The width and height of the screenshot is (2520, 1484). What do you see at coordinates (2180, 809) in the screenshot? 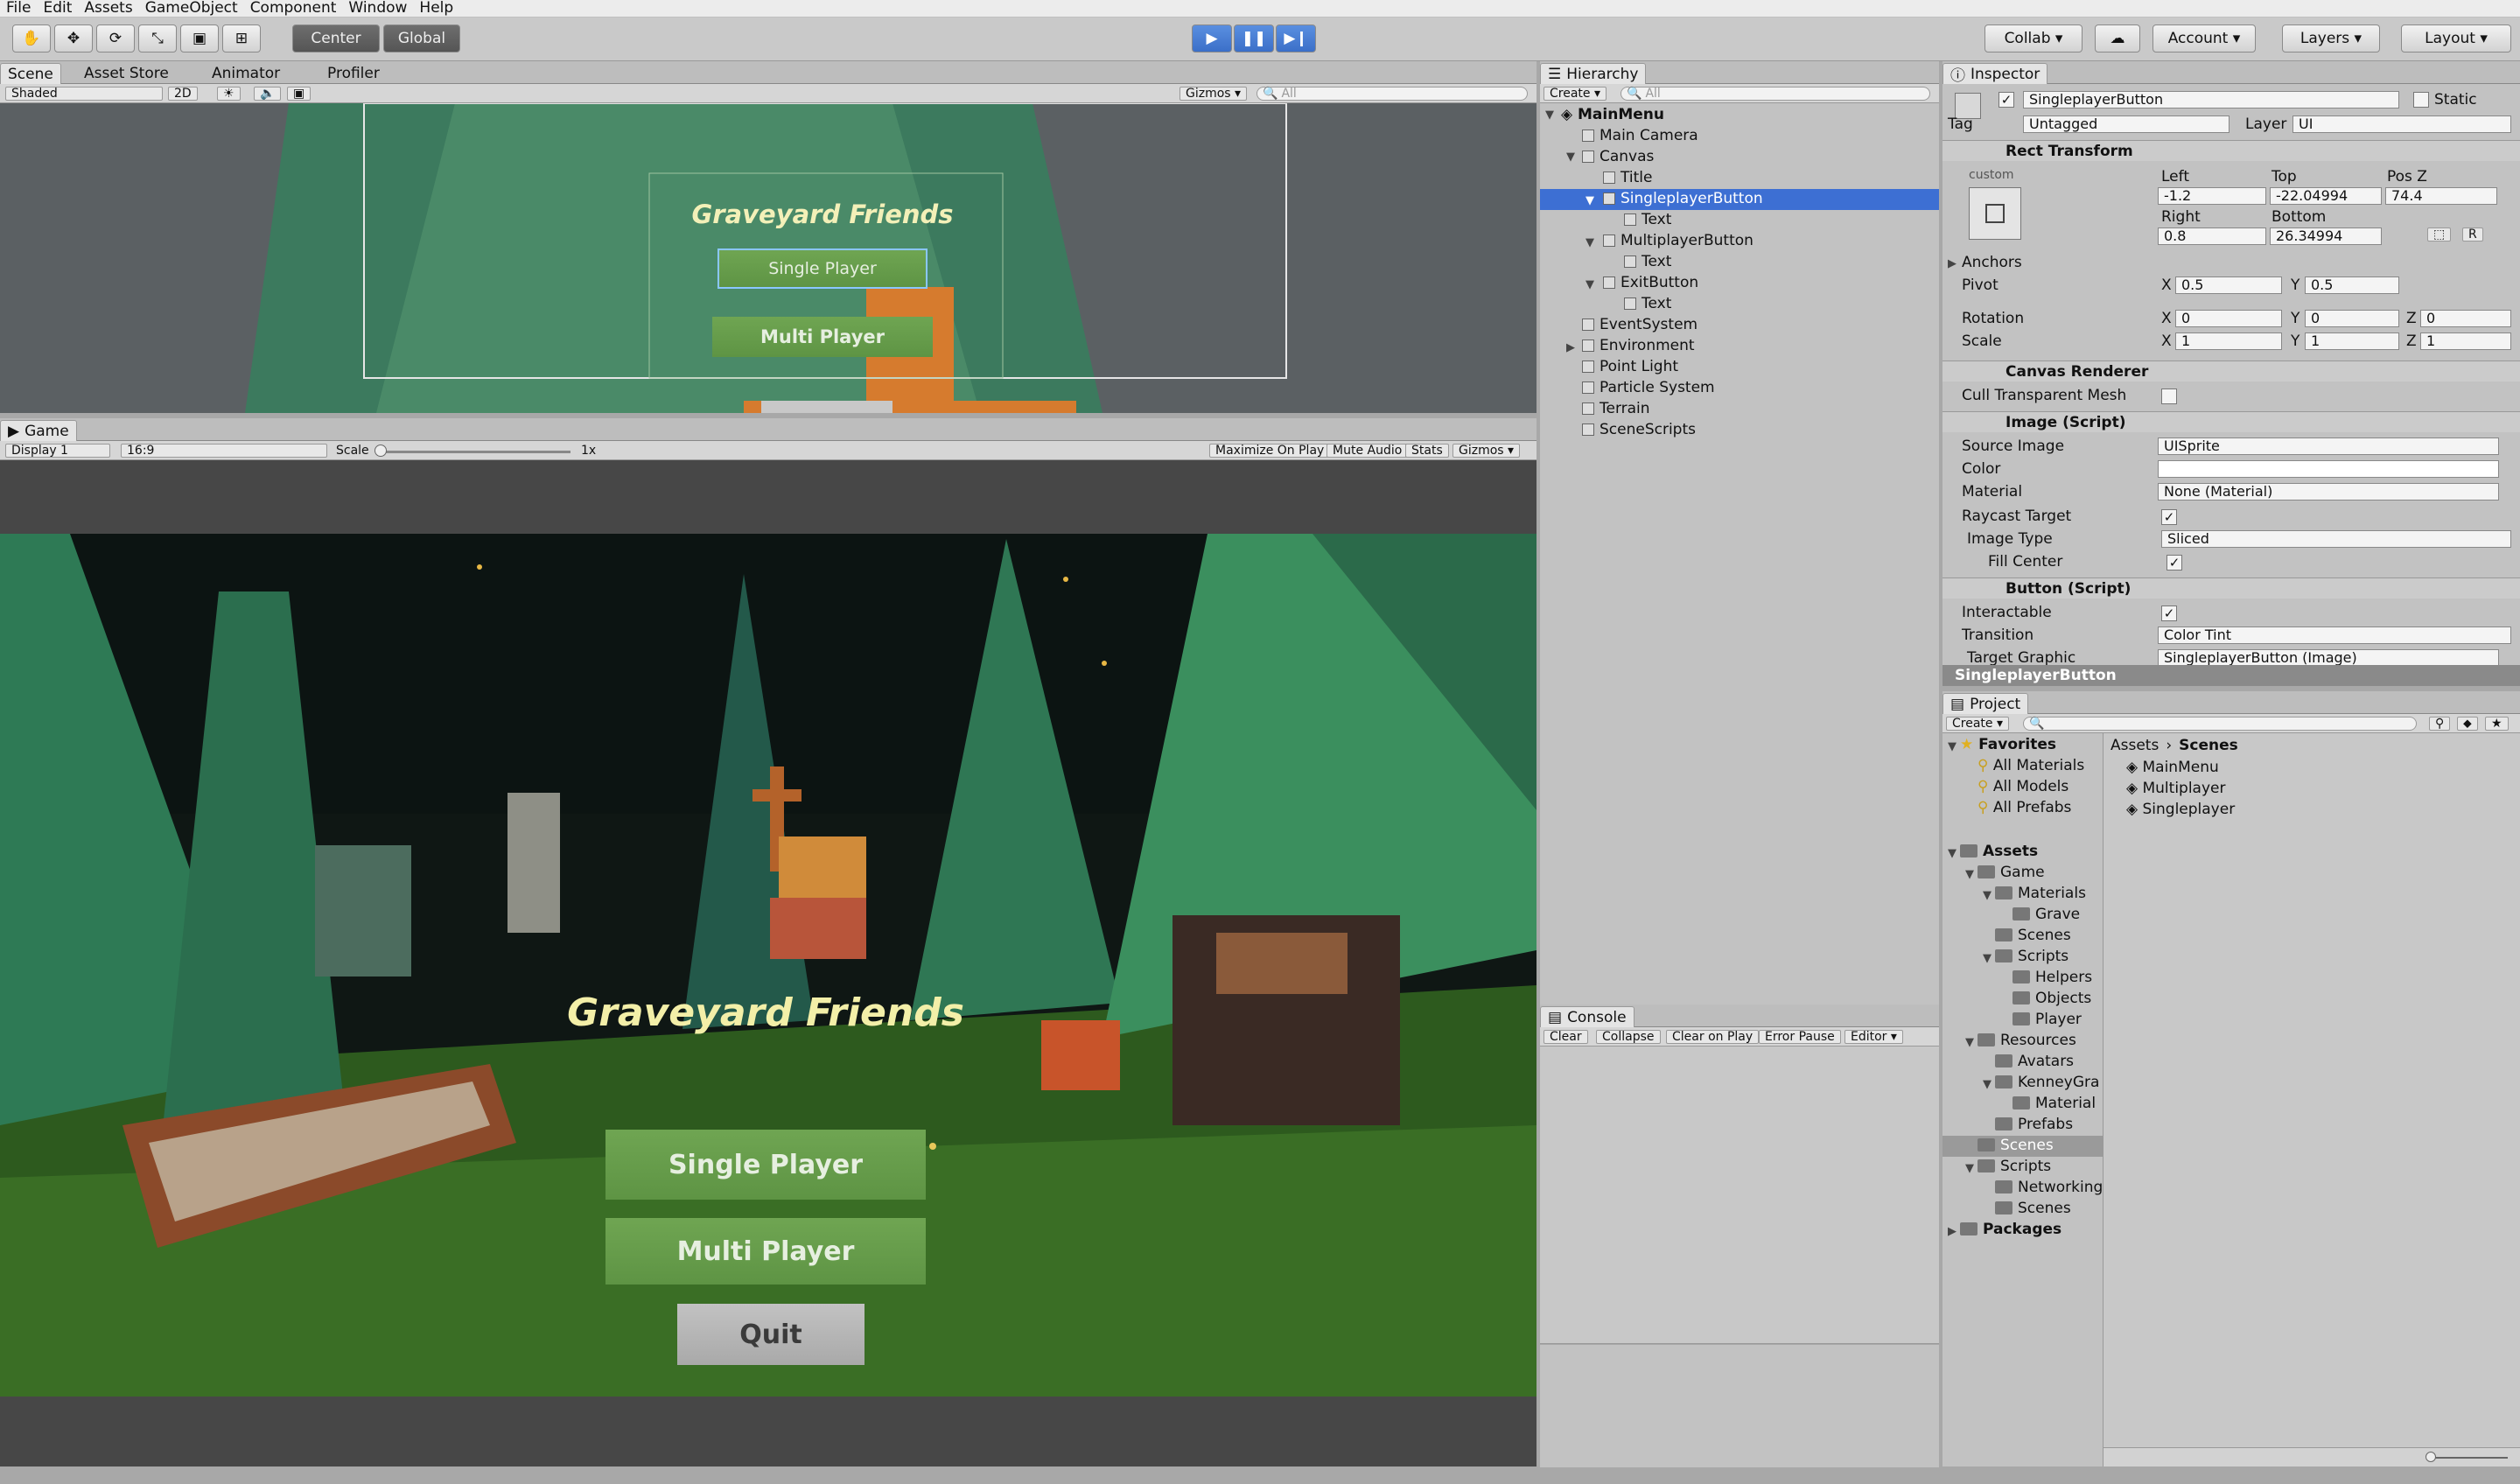
I see `scene-file-singleplayer: ◈ Singleplayer` at bounding box center [2180, 809].